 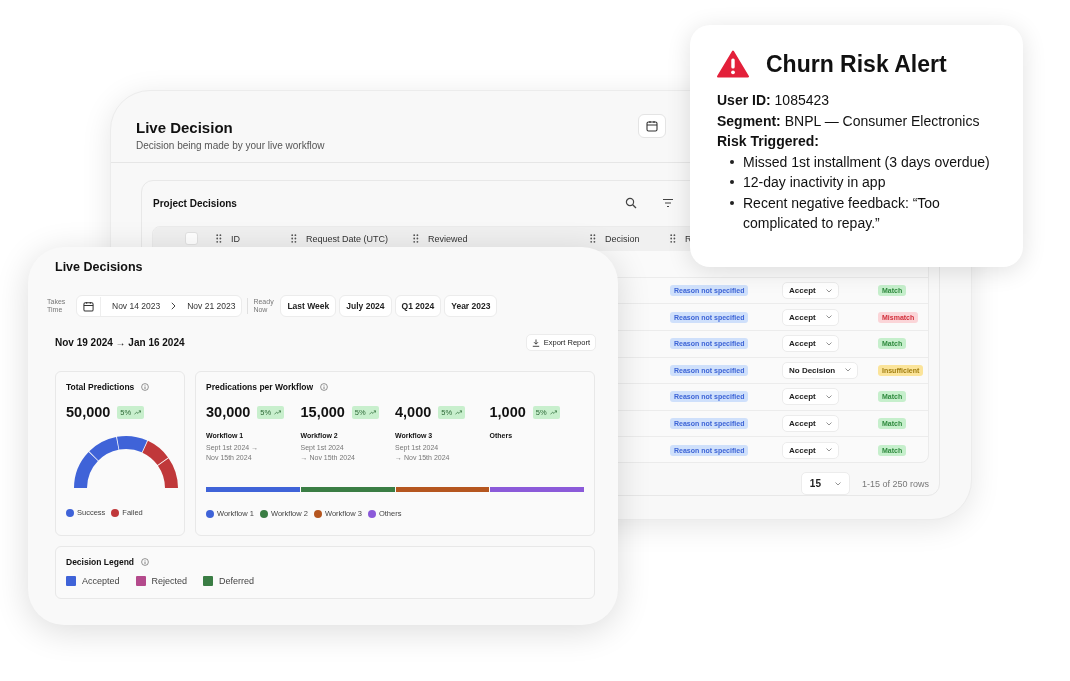 I want to click on filter-icon, so click(x=668, y=203).